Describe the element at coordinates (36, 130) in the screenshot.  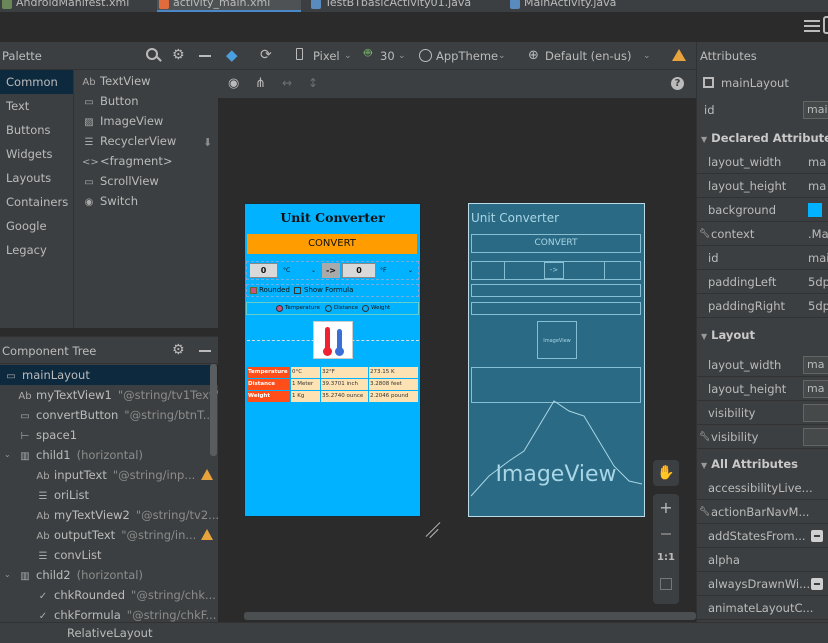
I see `palette-category-buttons: Buttons` at that location.